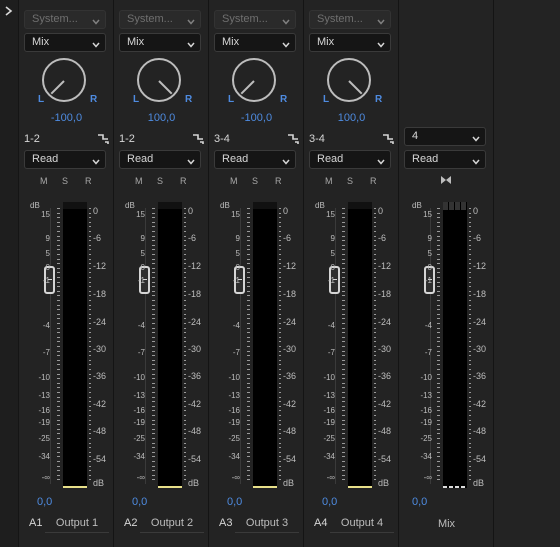 The image size is (560, 547). Describe the element at coordinates (140, 159) in the screenshot. I see `automation-select-value: Read` at that location.